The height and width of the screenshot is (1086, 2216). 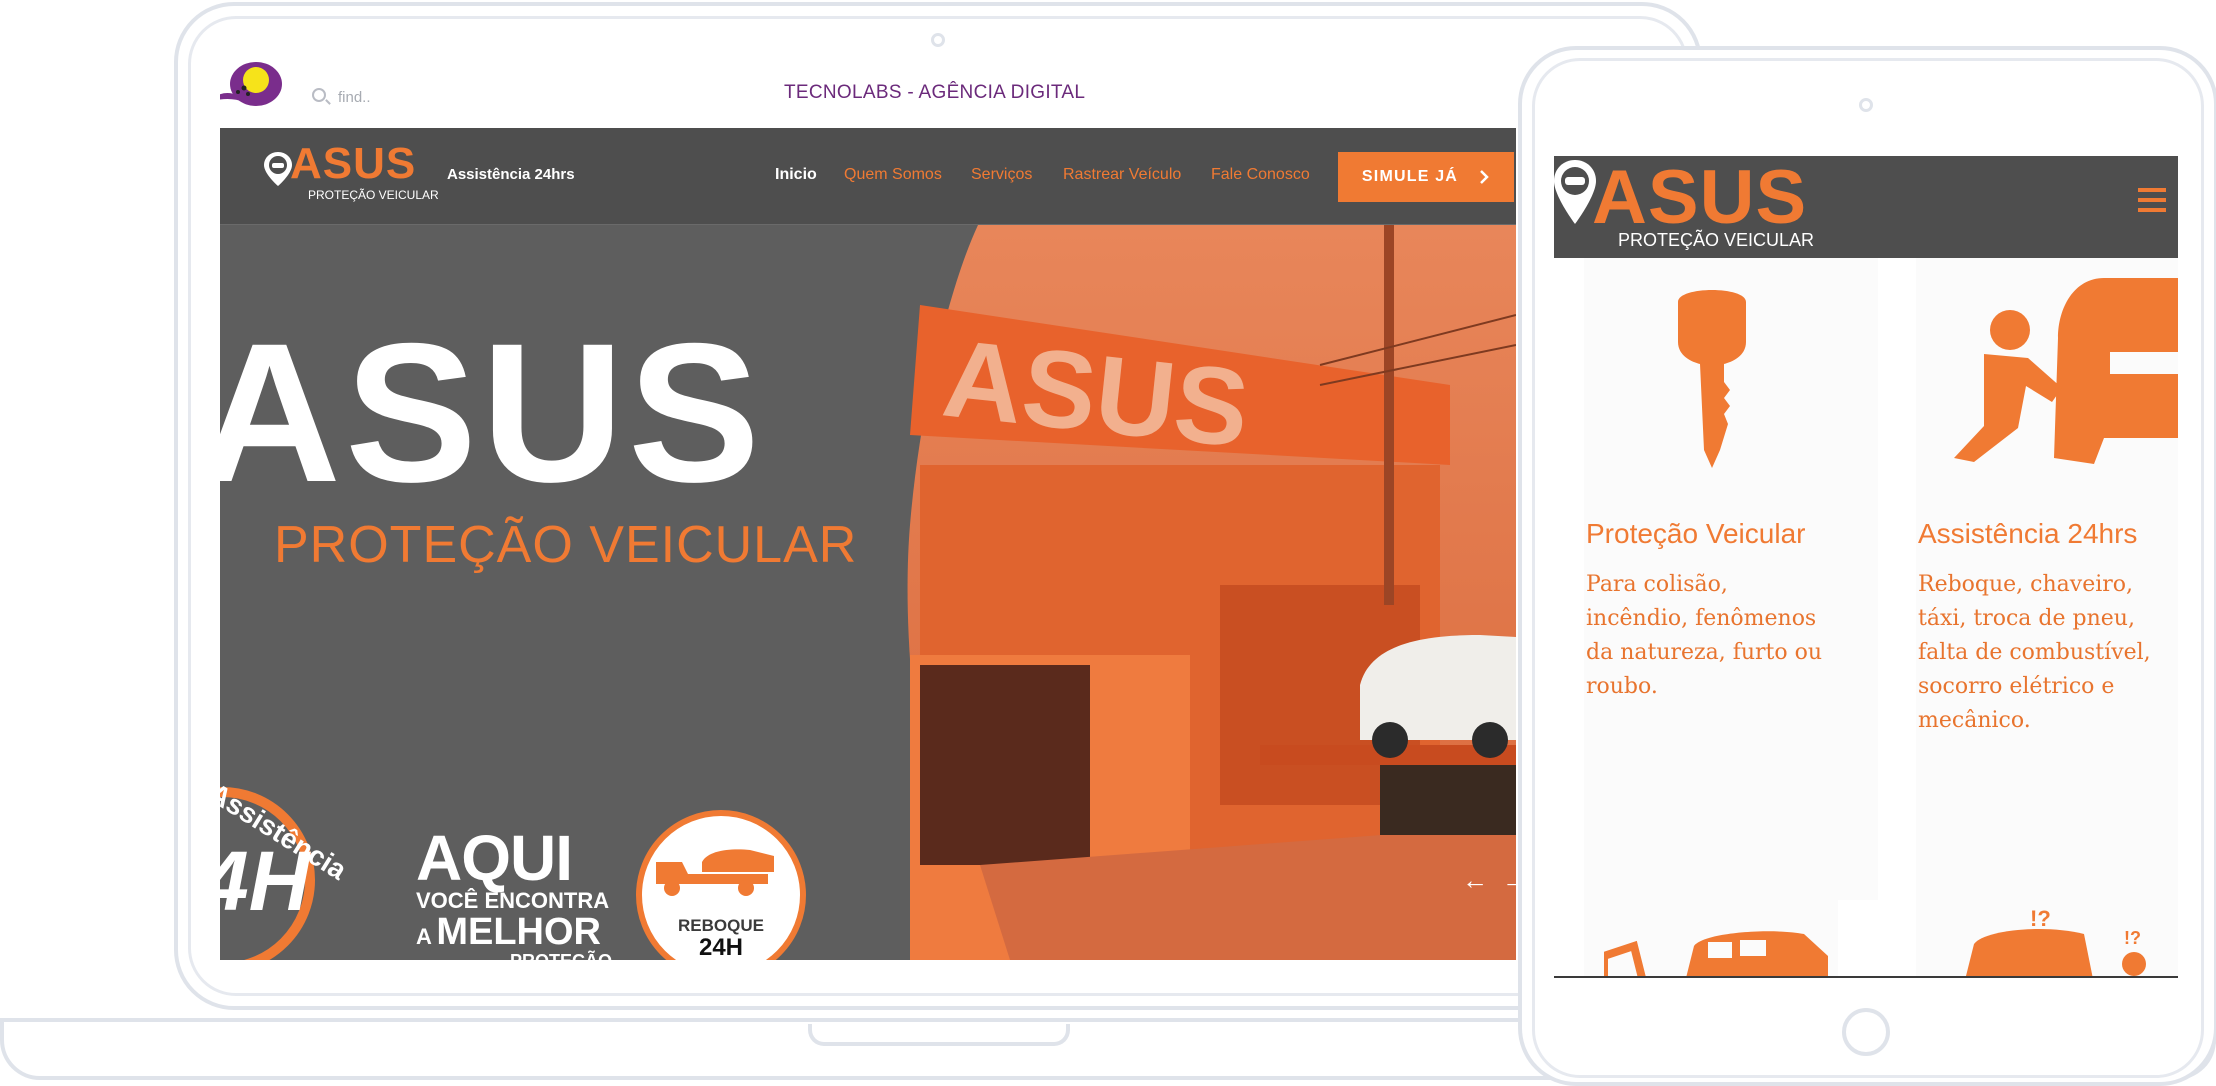 What do you see at coordinates (353, 164) in the screenshot?
I see `site-logo: ASUS` at bounding box center [353, 164].